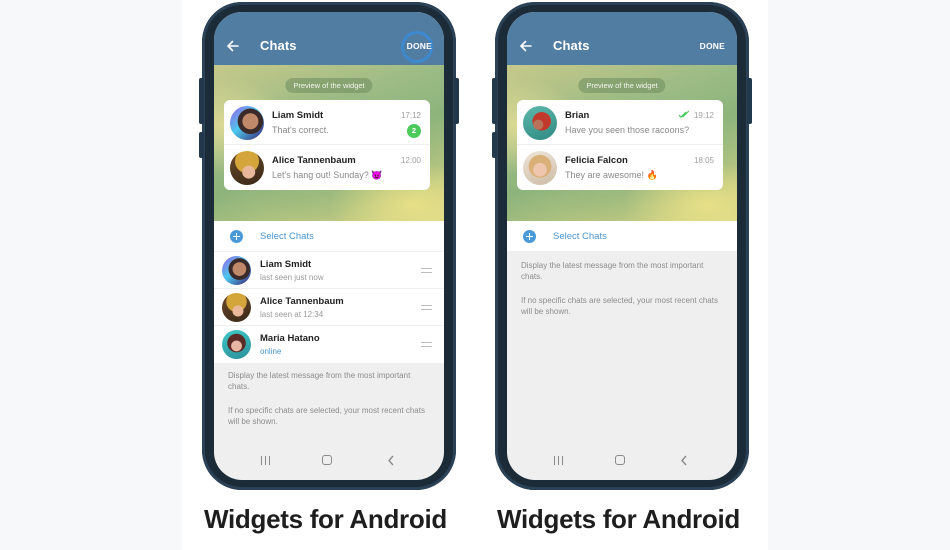  I want to click on list-item: Liam Smidt last seen just now, so click(329, 270).